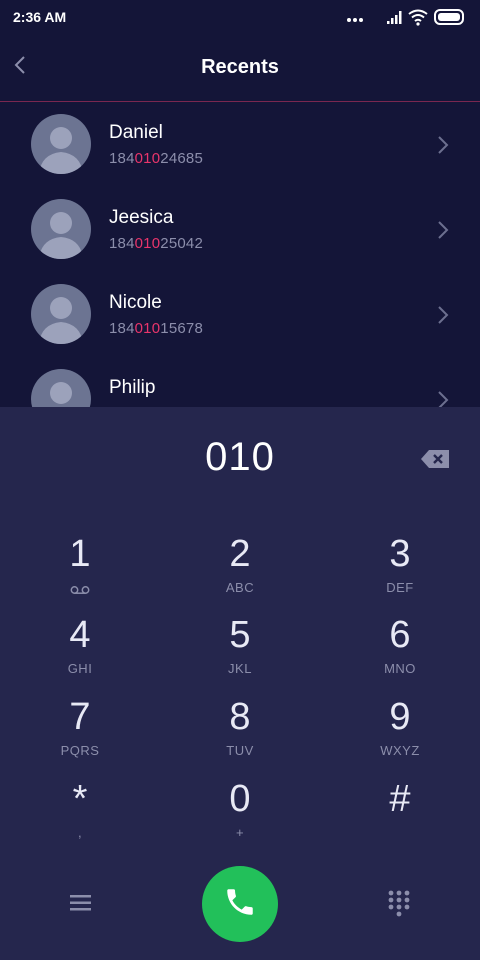 Image resolution: width=480 pixels, height=960 pixels. What do you see at coordinates (395, 17) in the screenshot?
I see `cell-signal-icon` at bounding box center [395, 17].